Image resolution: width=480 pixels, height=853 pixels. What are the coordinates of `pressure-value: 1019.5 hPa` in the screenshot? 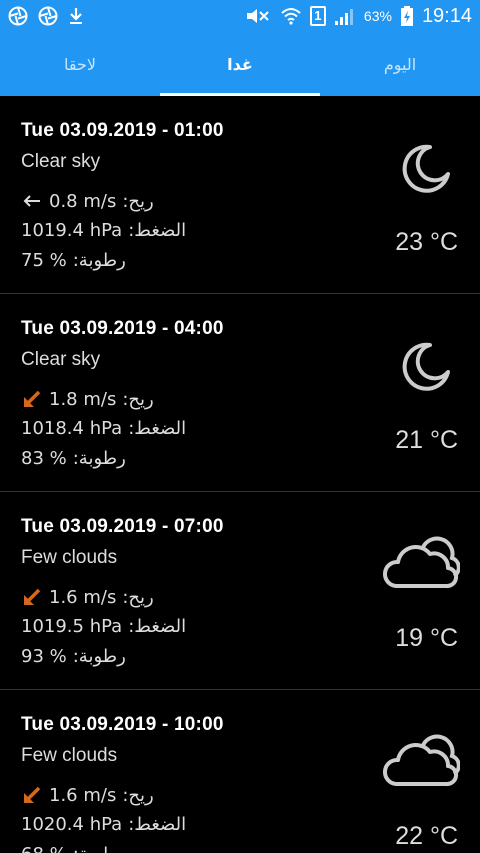 It's located at (72, 626).